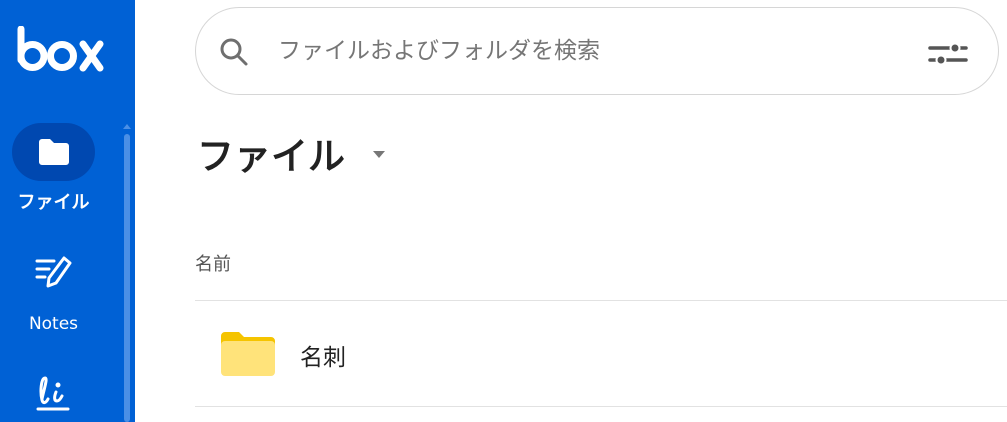  Describe the element at coordinates (127, 278) in the screenshot. I see `sidebar-scrollbar` at that location.